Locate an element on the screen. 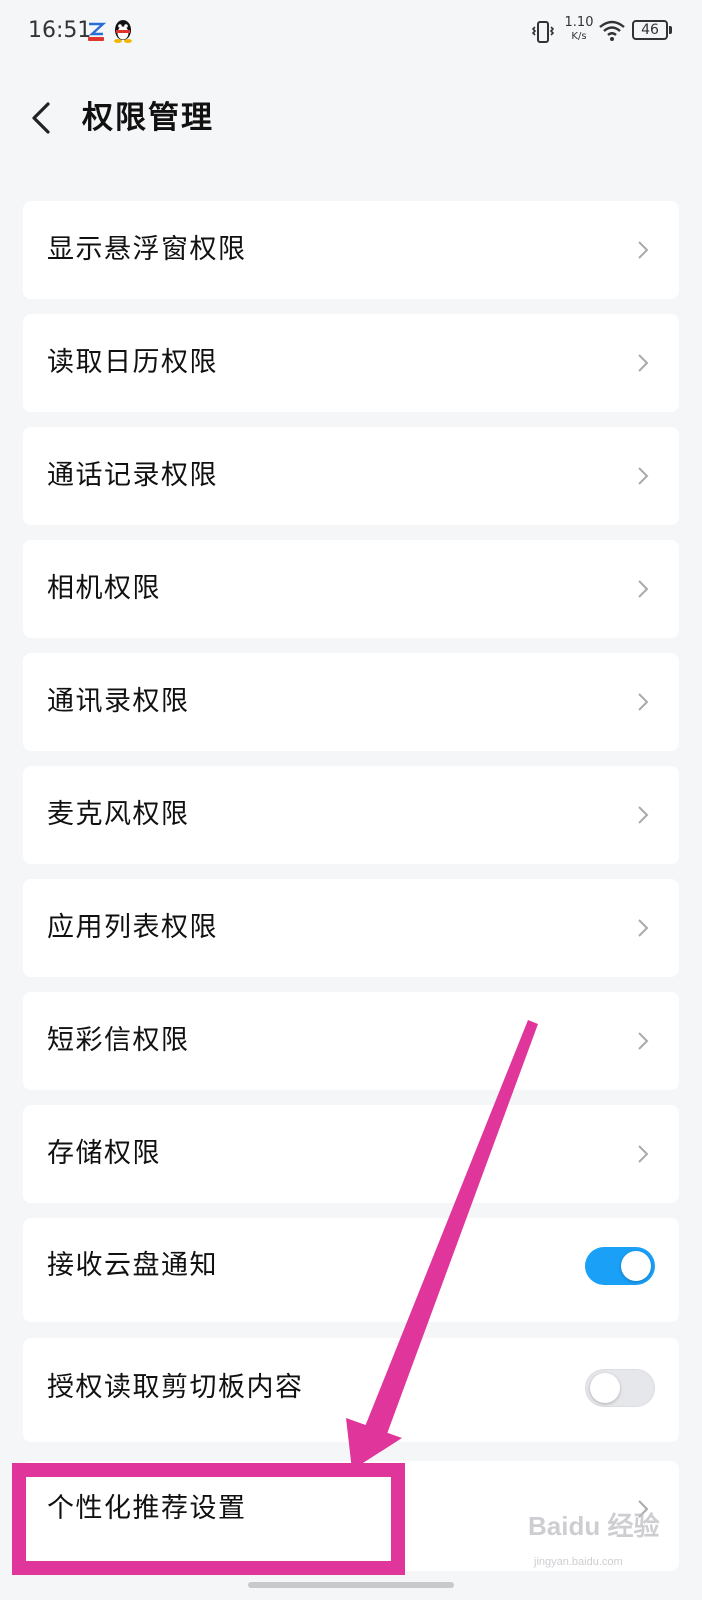 This screenshot has width=702, height=1600. net-speed: 1.10 K/s is located at coordinates (579, 30).